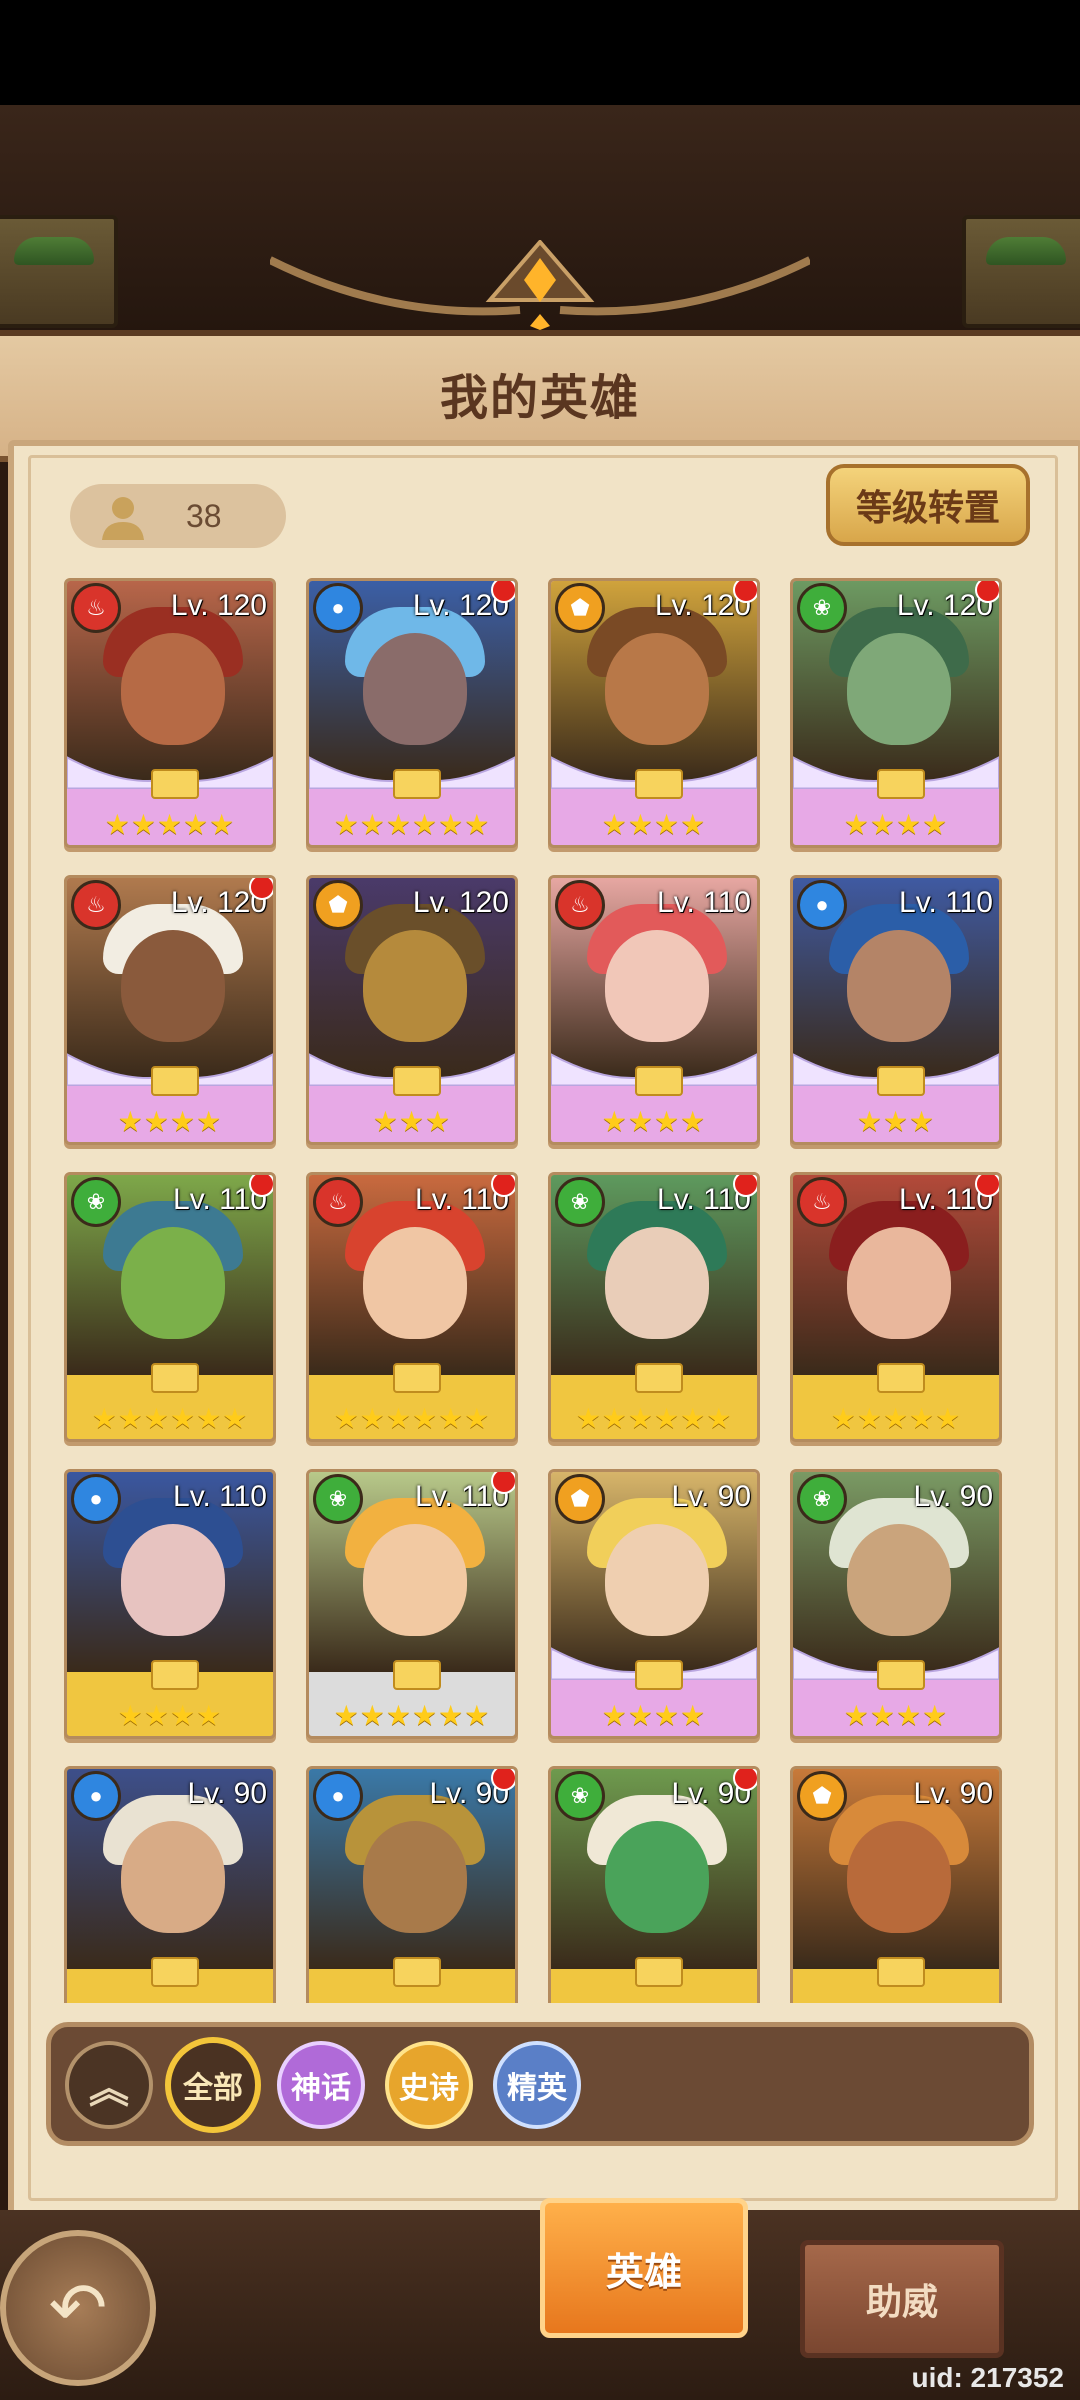 Image resolution: width=1080 pixels, height=2400 pixels. Describe the element at coordinates (213, 2085) in the screenshot. I see `filter-all-button: 全部` at that location.